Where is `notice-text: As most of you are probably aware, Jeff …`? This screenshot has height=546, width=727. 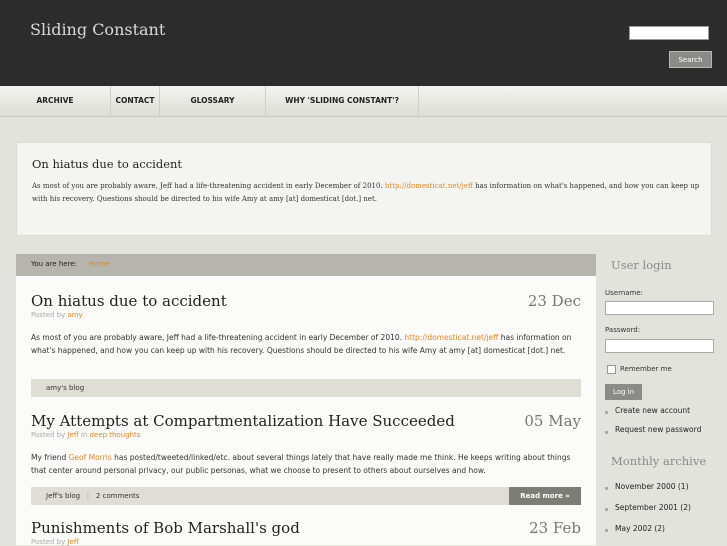
notice-text: As most of you are probably aware, Jeff … is located at coordinates (208, 186).